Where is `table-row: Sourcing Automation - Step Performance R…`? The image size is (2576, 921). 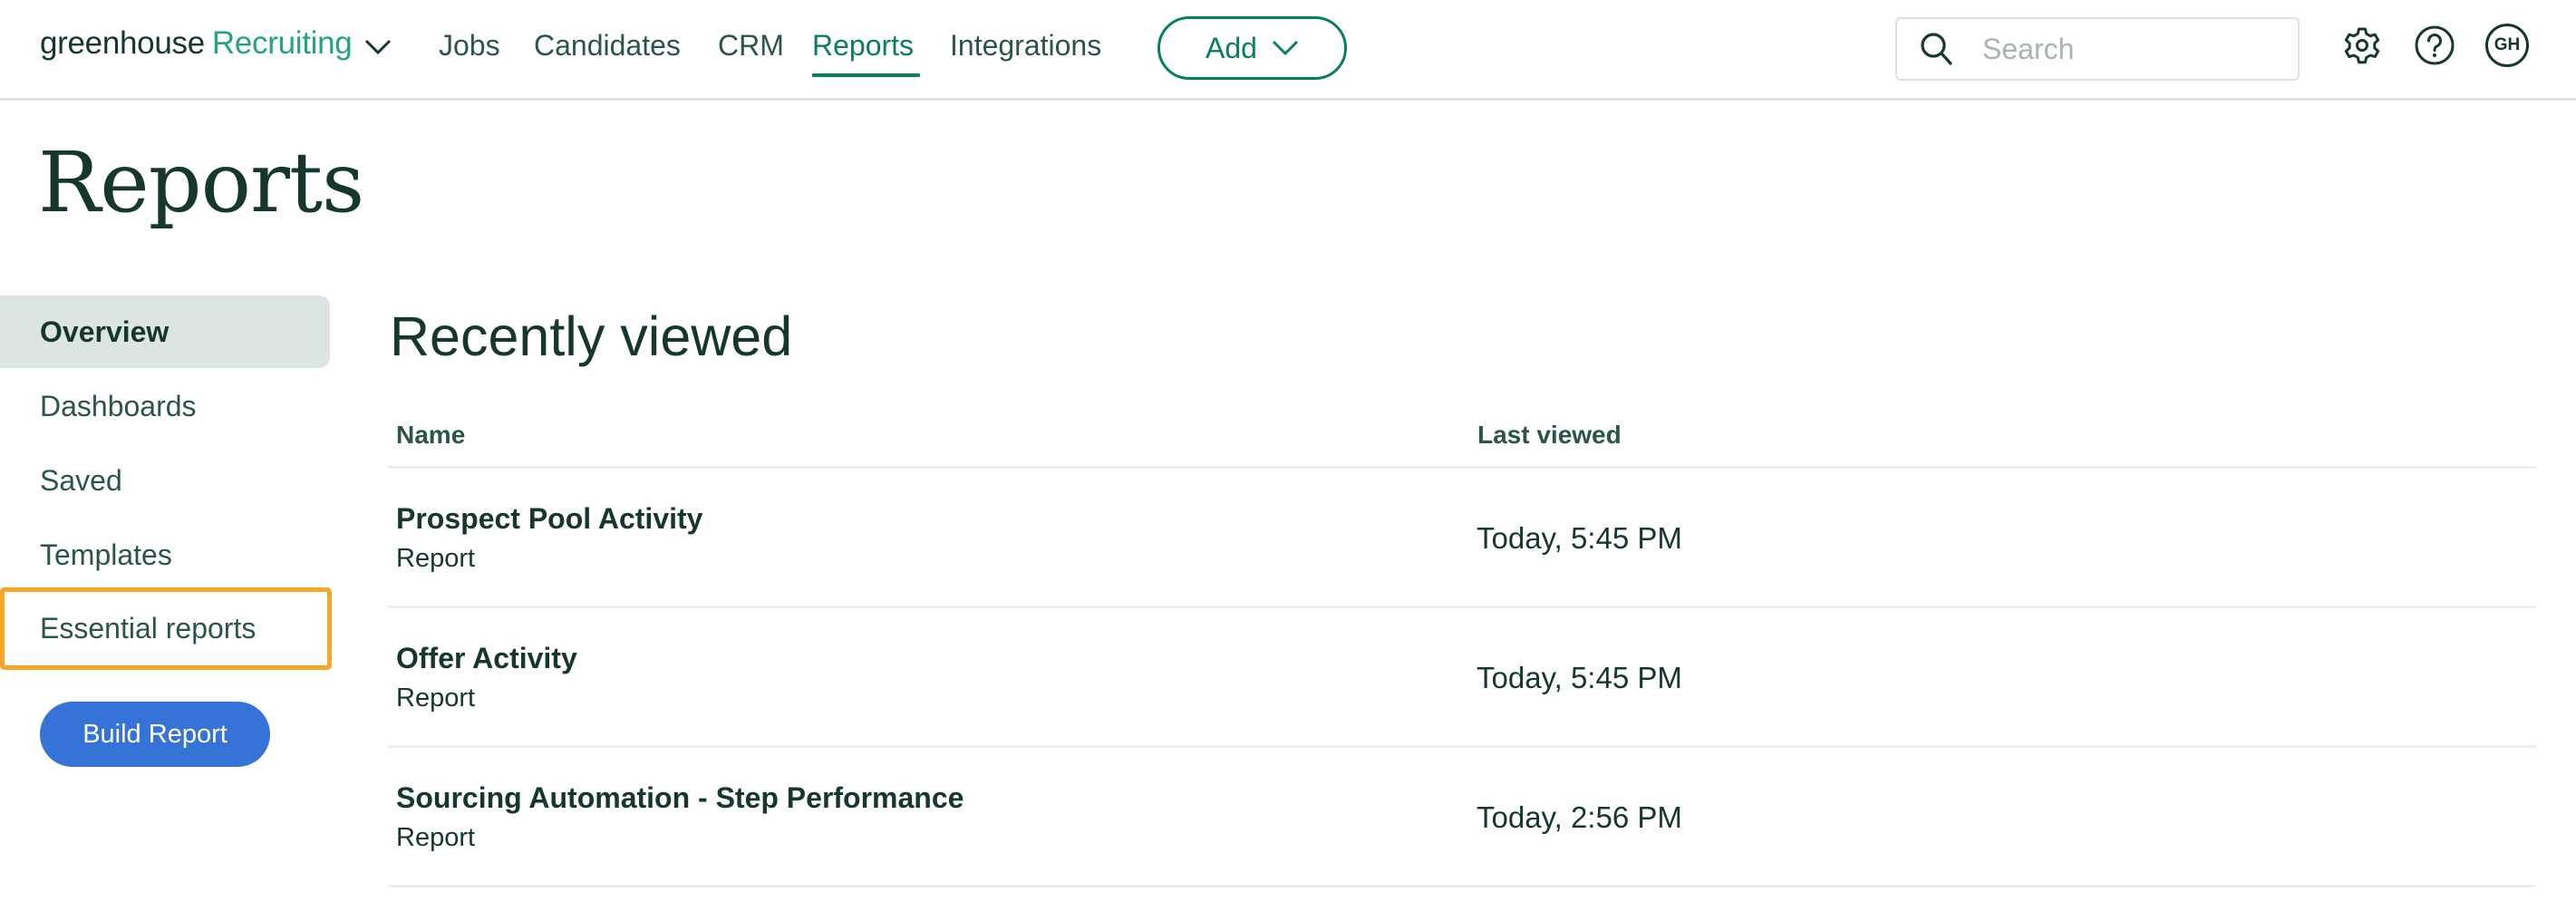
table-row: Sourcing Automation - Step Performance R… is located at coordinates (1462, 817).